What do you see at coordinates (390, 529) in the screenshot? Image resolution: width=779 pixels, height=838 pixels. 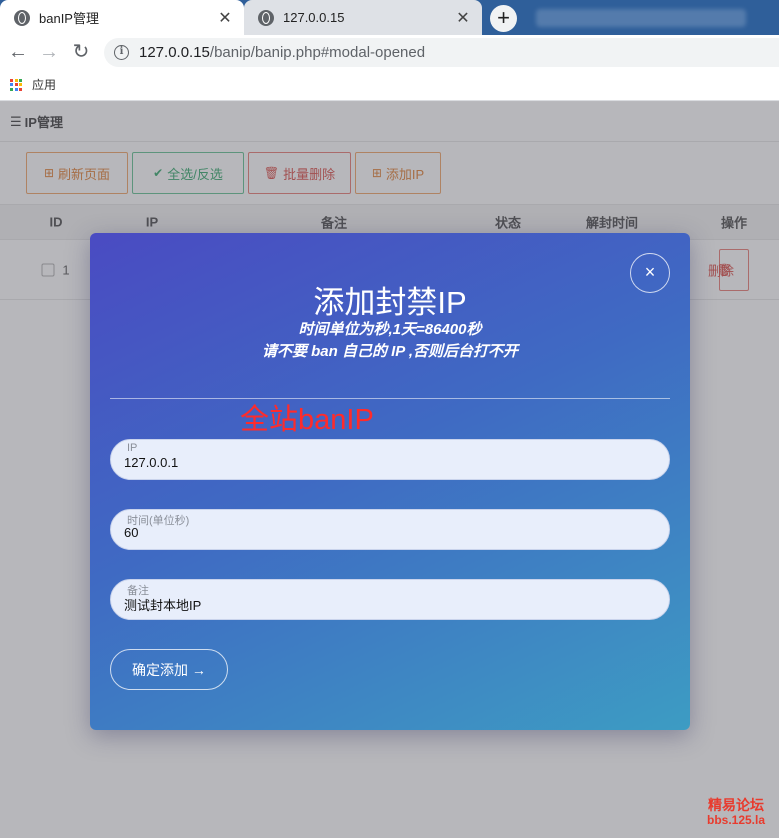 I see `duration-field: 时间(单位秒) 60` at bounding box center [390, 529].